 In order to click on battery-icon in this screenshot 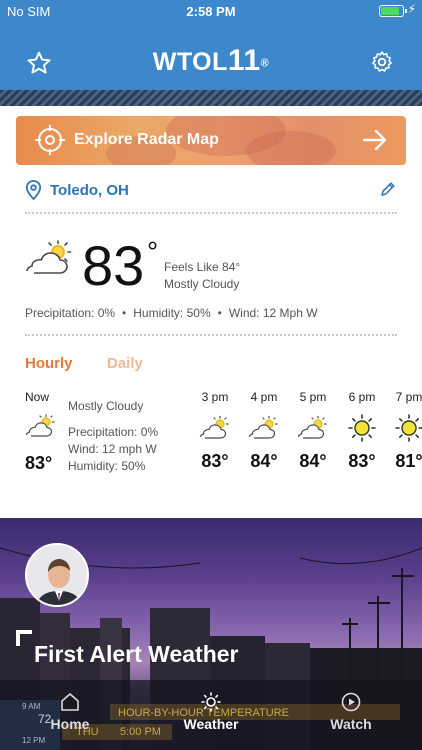, I will do `click(393, 11)`.